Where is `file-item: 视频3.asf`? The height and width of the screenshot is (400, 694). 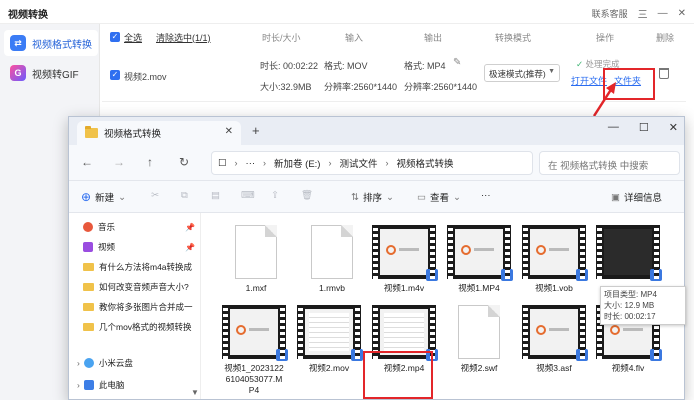 file-item: 视频3.asf is located at coordinates (554, 339).